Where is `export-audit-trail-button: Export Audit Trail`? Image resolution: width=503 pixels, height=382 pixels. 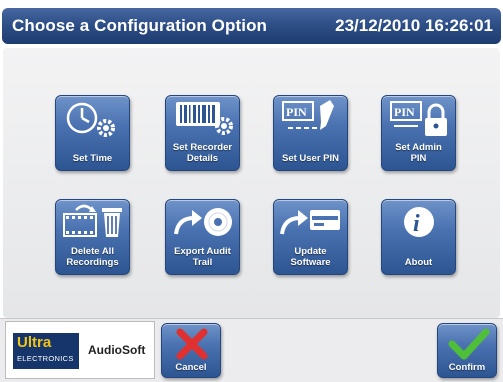
export-audit-trail-button: Export Audit Trail is located at coordinates (202, 237).